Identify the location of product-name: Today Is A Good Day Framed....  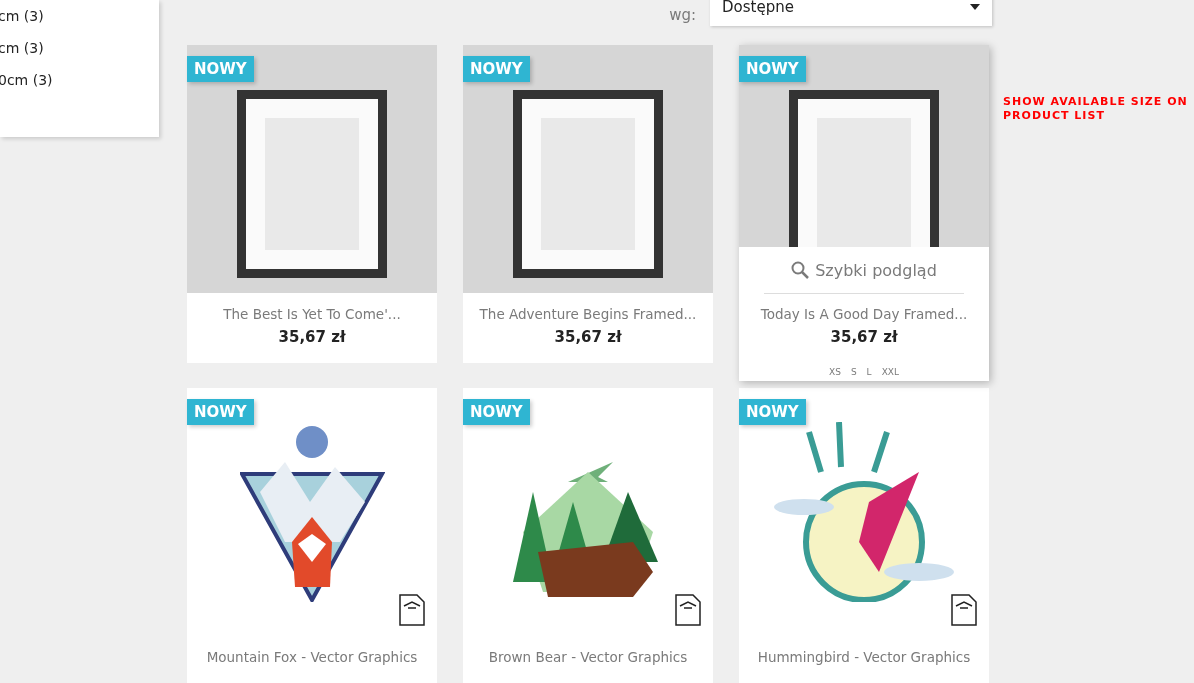
(864, 314).